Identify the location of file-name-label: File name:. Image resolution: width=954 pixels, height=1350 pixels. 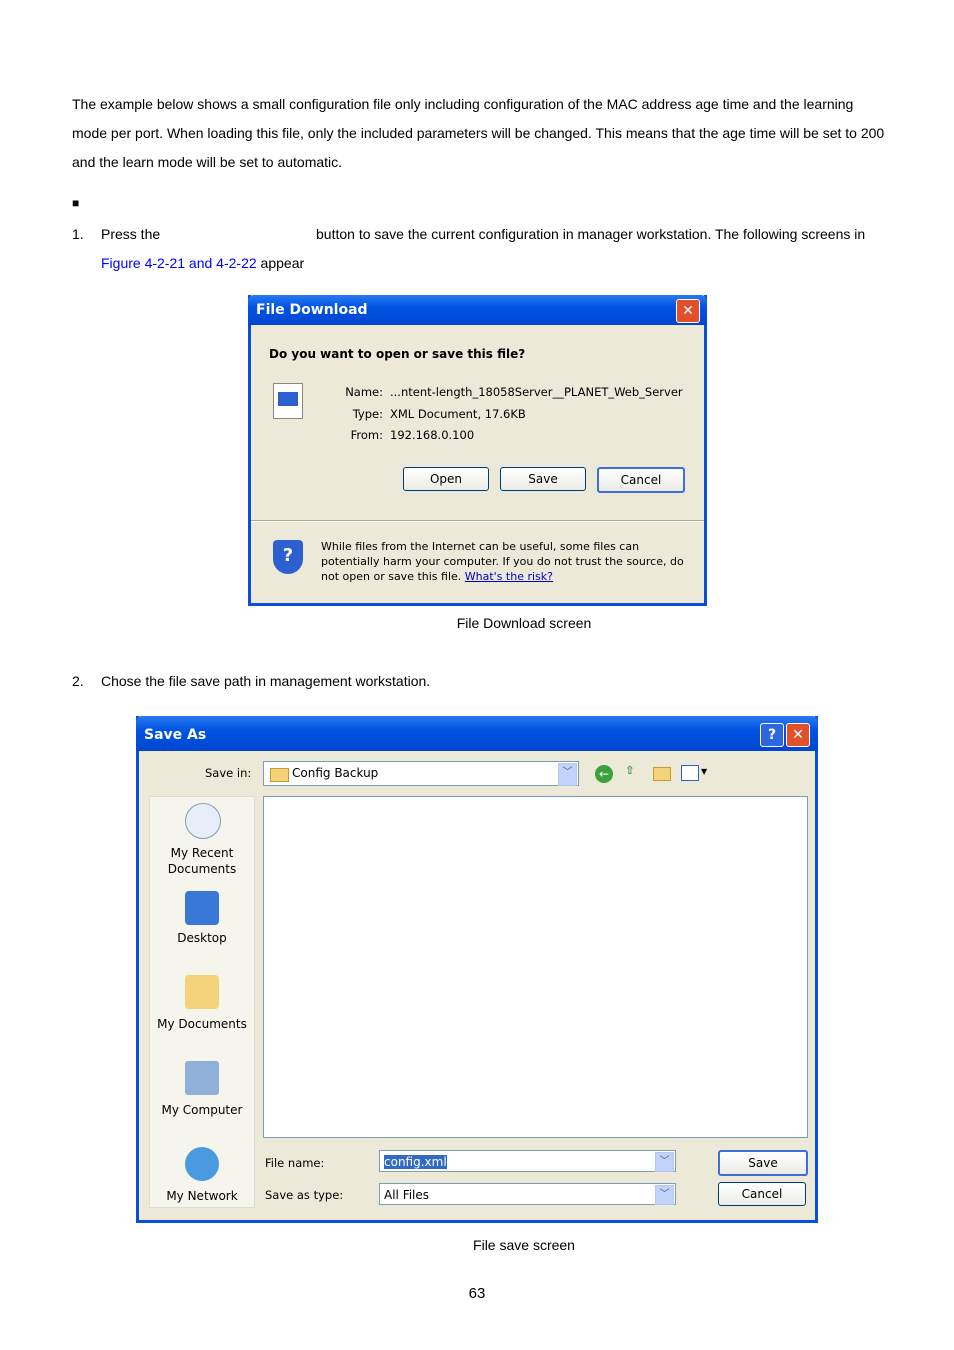
(295, 1163).